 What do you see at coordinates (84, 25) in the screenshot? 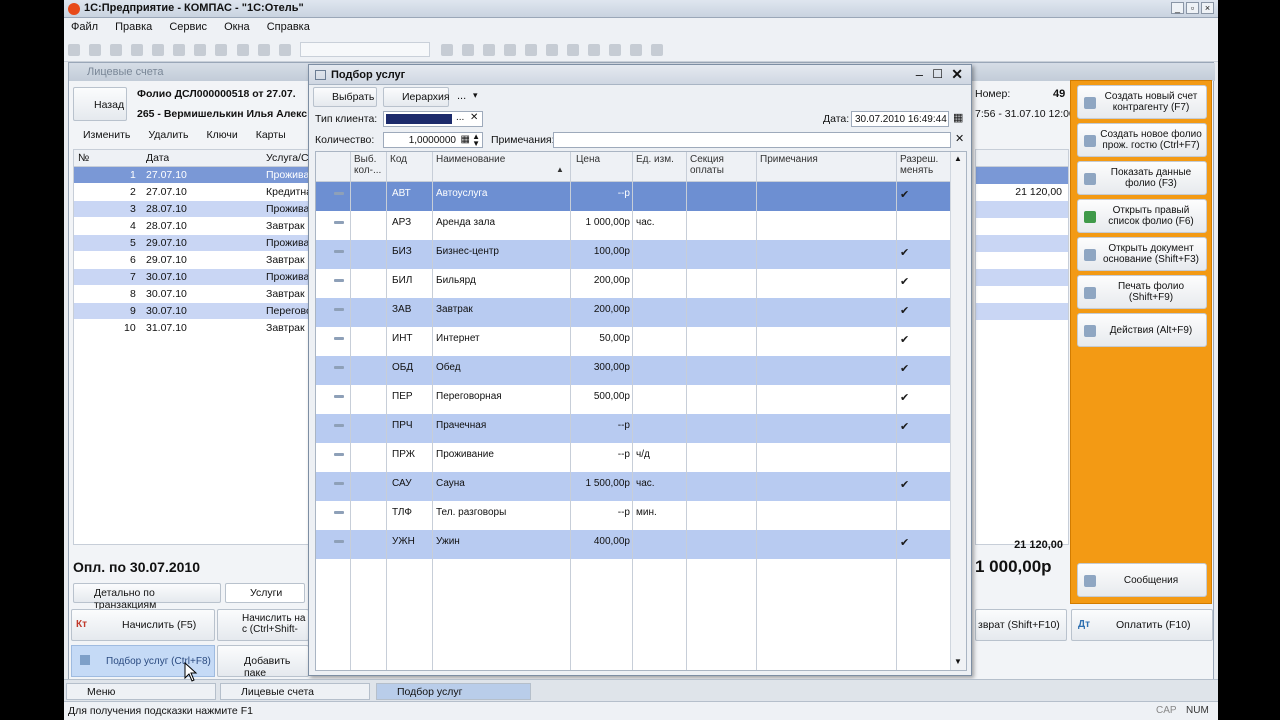
I see `menu-file: Файл` at bounding box center [84, 25].